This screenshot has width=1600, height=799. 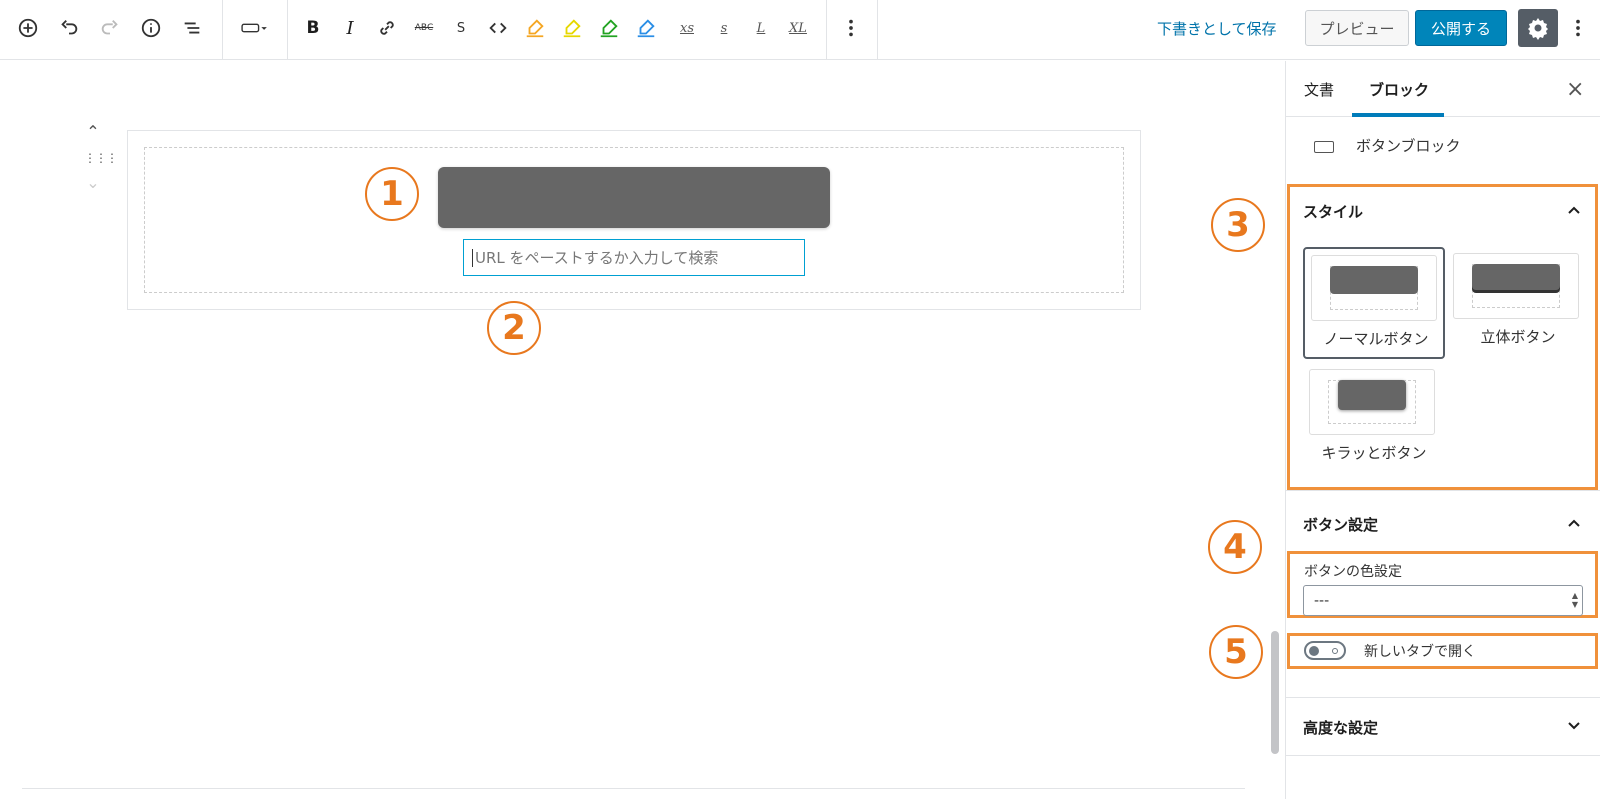 What do you see at coordinates (254, 28) in the screenshot?
I see `block-type-icon` at bounding box center [254, 28].